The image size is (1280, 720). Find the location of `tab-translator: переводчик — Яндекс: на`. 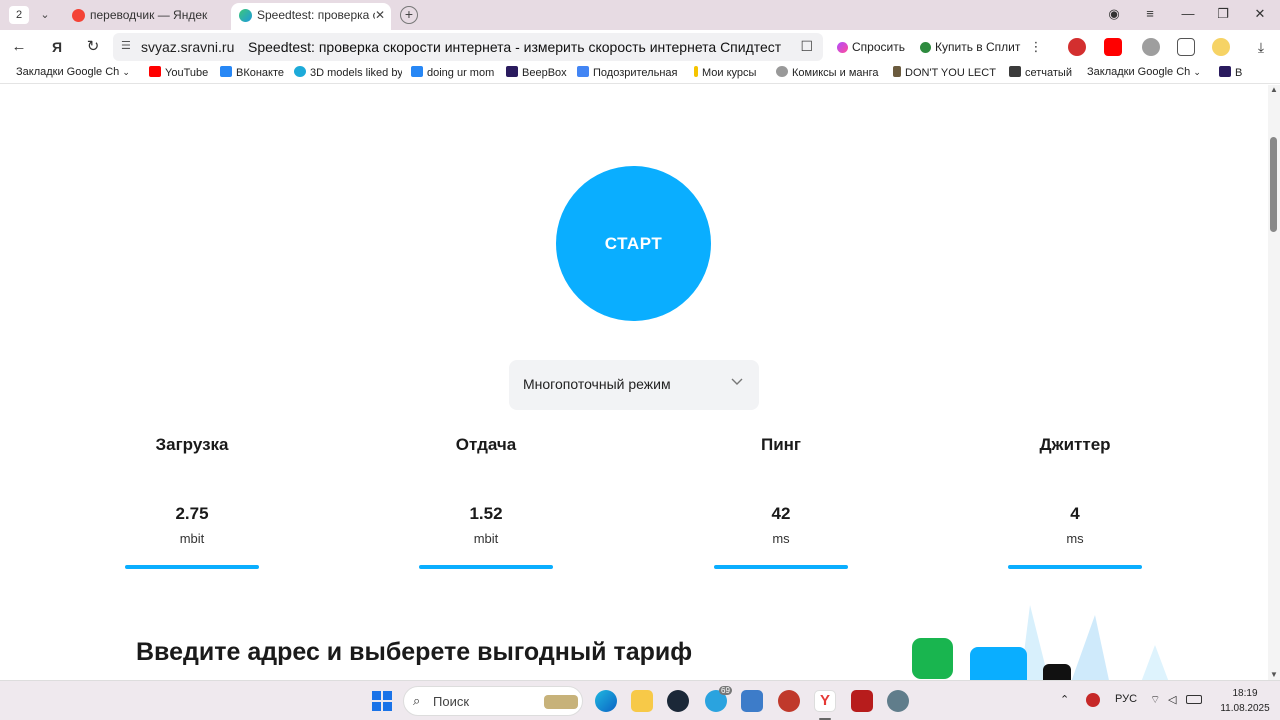

tab-translator: переводчик — Яндекс: на is located at coordinates (144, 16).